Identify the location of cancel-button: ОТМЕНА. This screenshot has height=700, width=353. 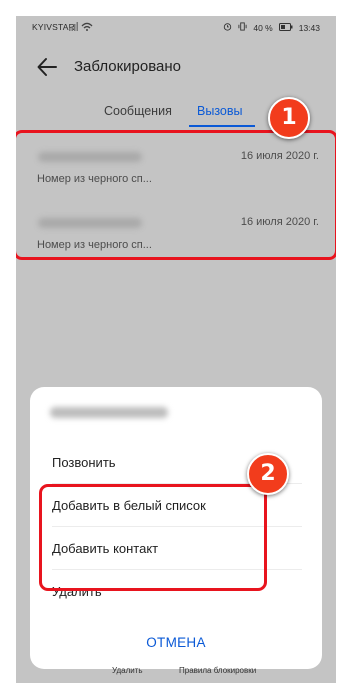
(176, 642).